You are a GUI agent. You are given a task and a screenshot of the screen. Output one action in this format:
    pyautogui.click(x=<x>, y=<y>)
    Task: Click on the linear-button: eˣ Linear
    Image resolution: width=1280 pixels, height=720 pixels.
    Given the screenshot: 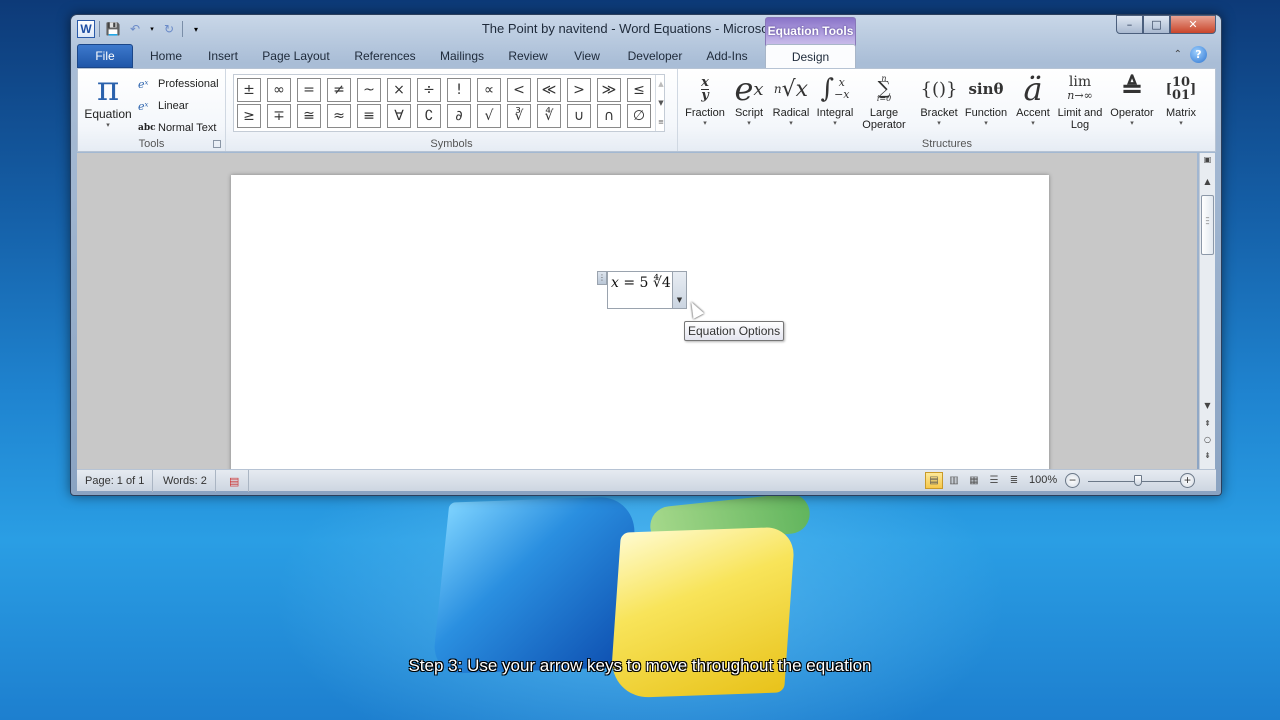 What is the action you would take?
    pyautogui.click(x=178, y=106)
    